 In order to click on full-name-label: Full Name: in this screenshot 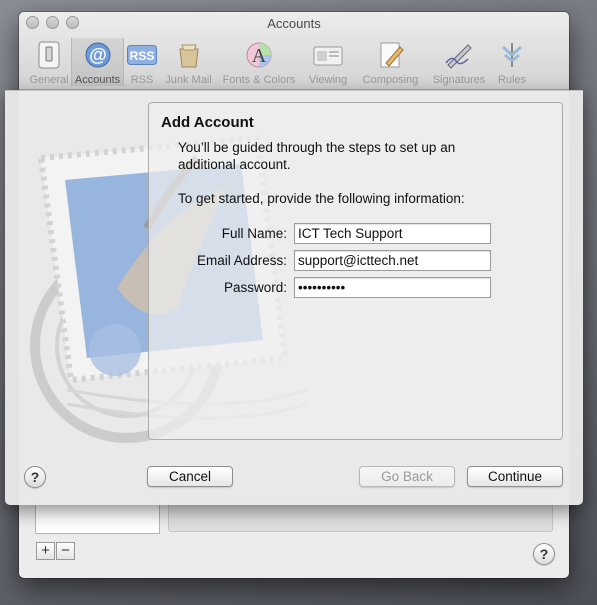, I will do `click(254, 233)`.